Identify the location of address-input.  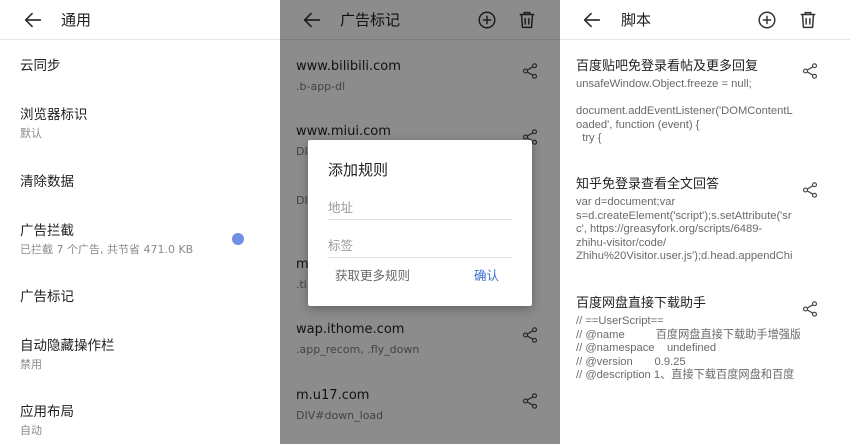
(420, 207).